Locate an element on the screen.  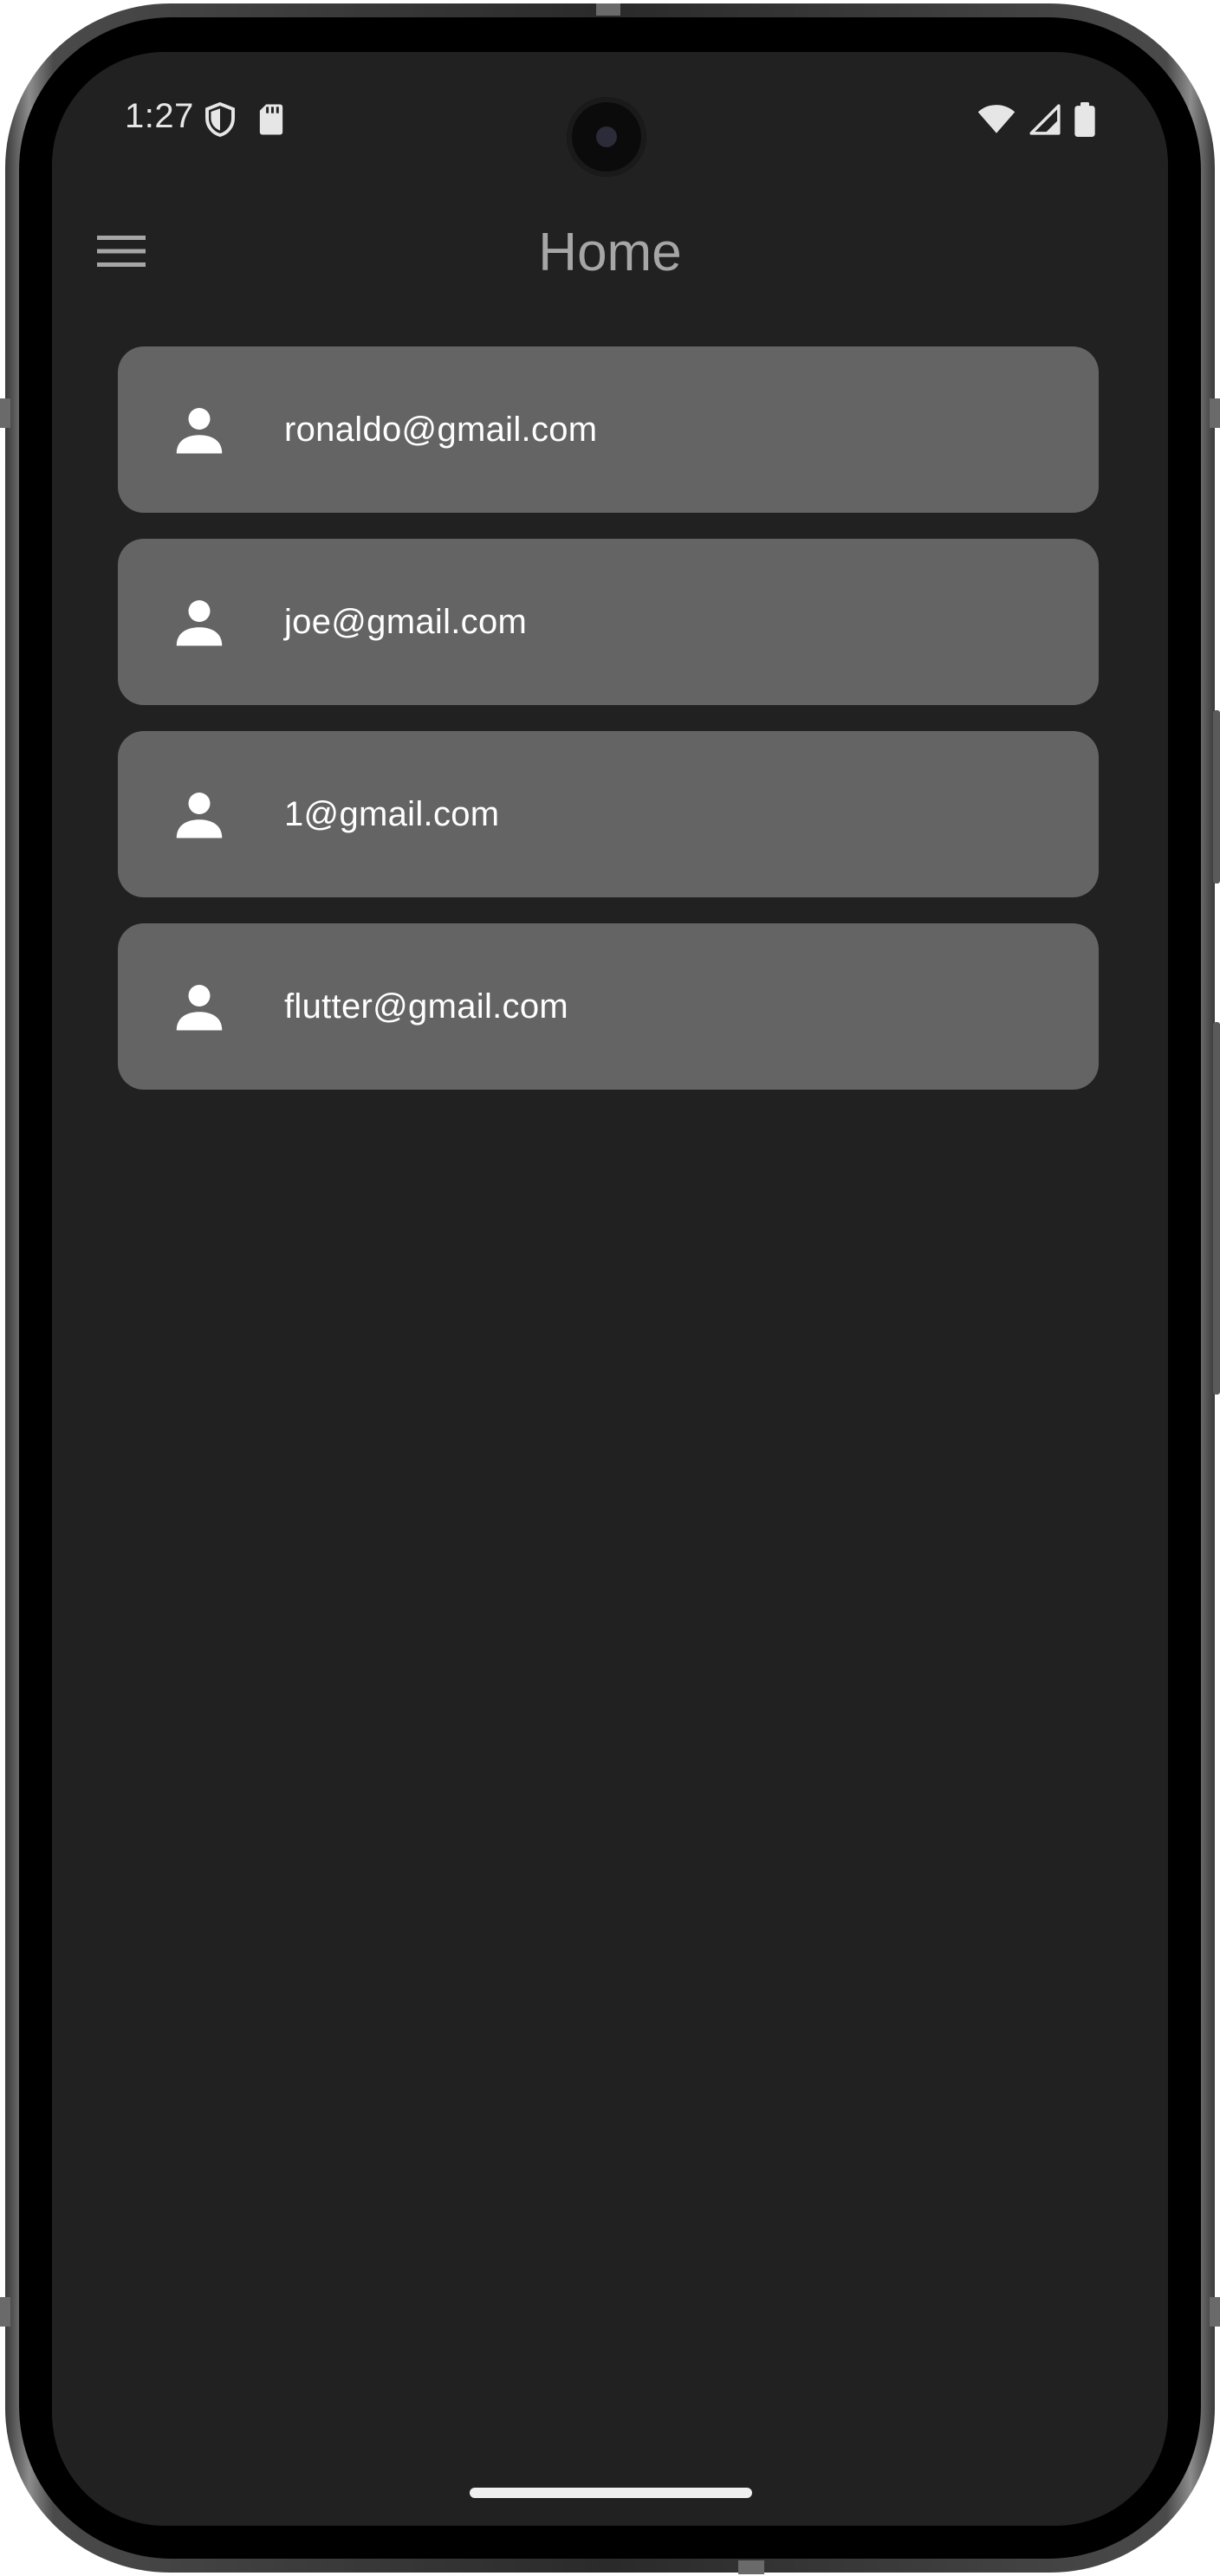
sd-card-icon is located at coordinates (271, 122).